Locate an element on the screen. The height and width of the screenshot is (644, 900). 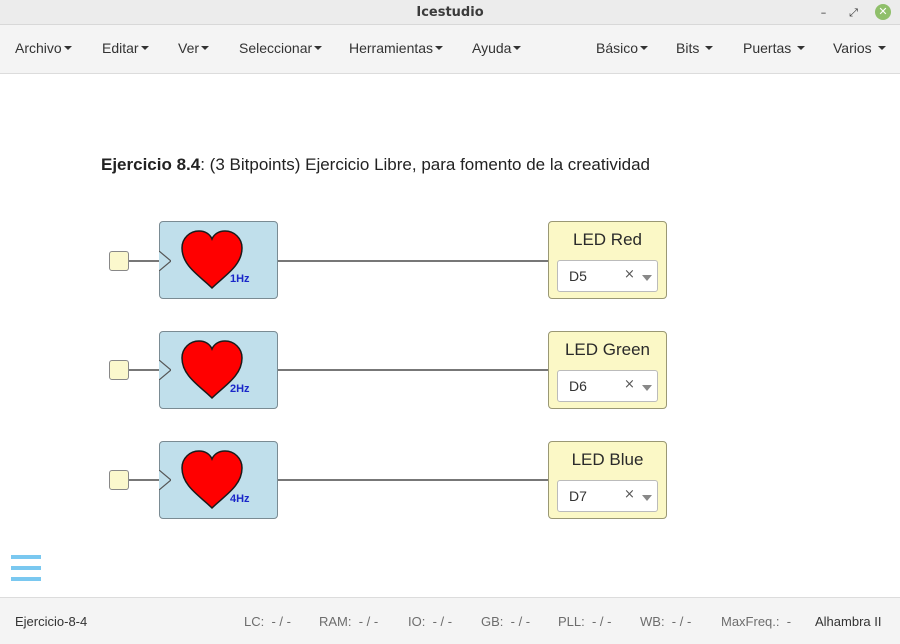
menu-herramientas: Herramientas is located at coordinates (396, 48).